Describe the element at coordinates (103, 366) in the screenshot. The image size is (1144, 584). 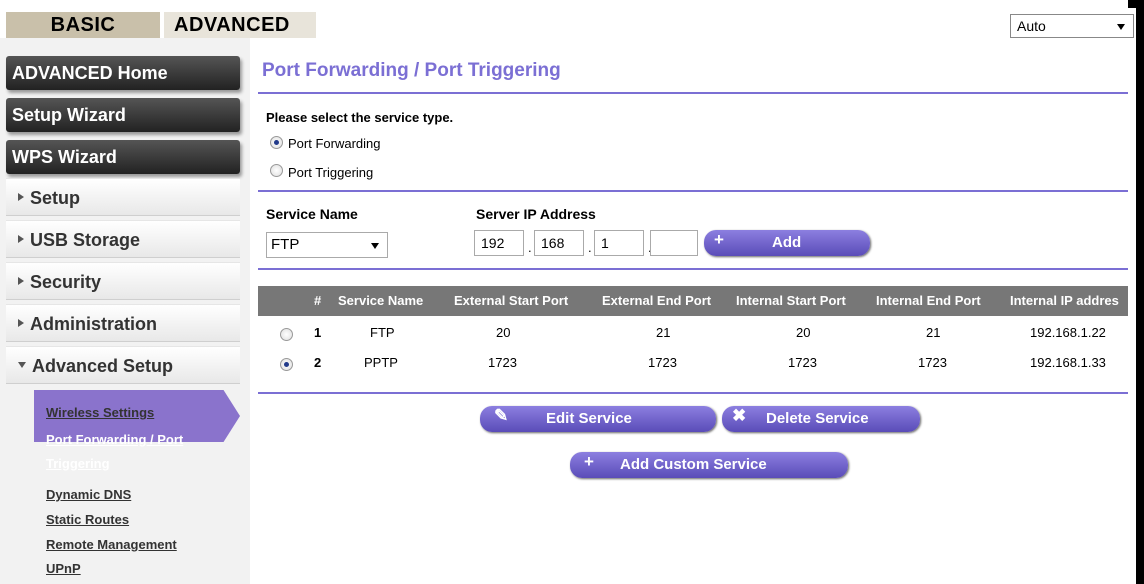
I see `sidebar-item-label: Advanced Setup` at that location.